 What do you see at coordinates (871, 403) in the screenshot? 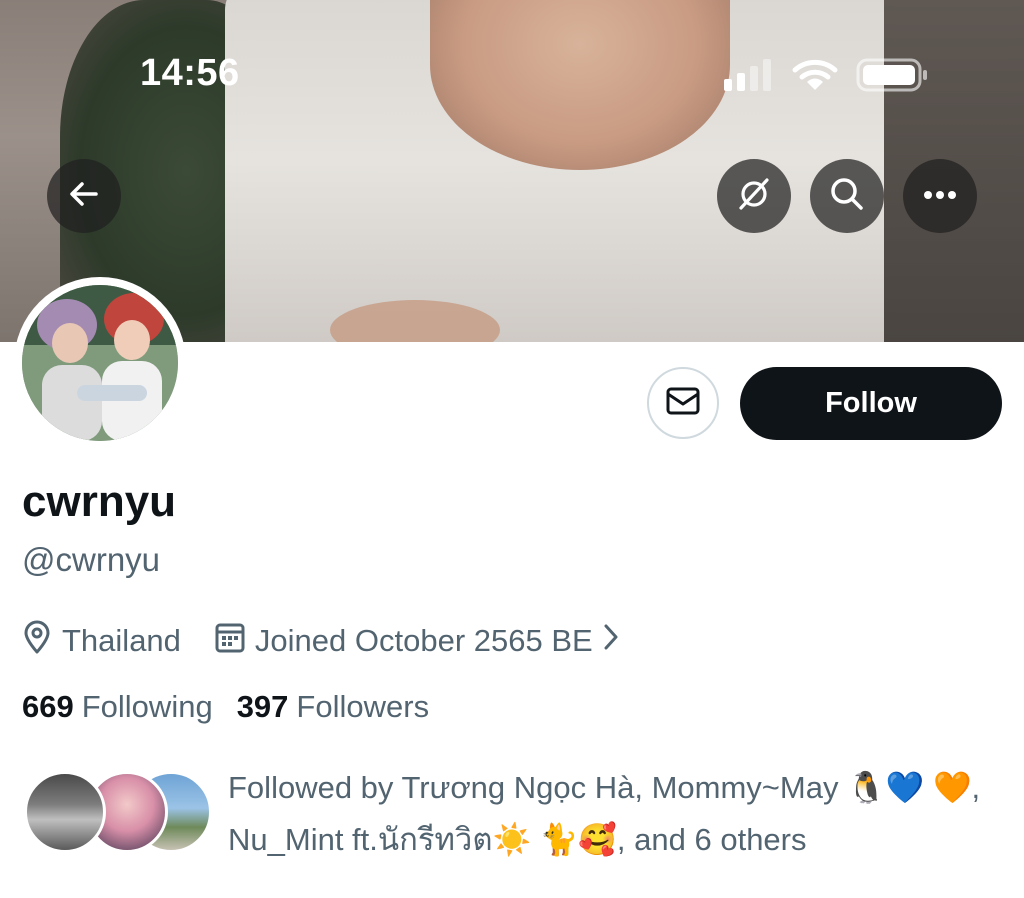
I see `follow-button: Follow` at bounding box center [871, 403].